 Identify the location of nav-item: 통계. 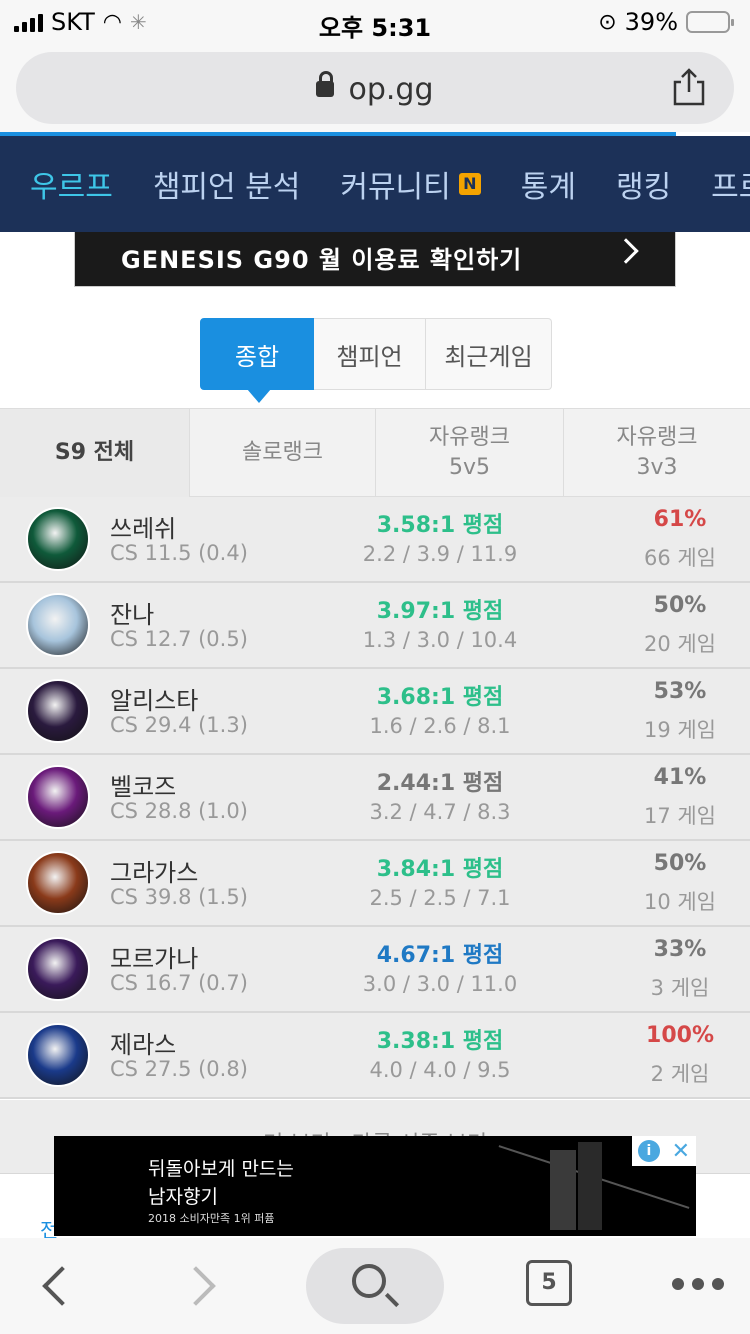
(548, 184).